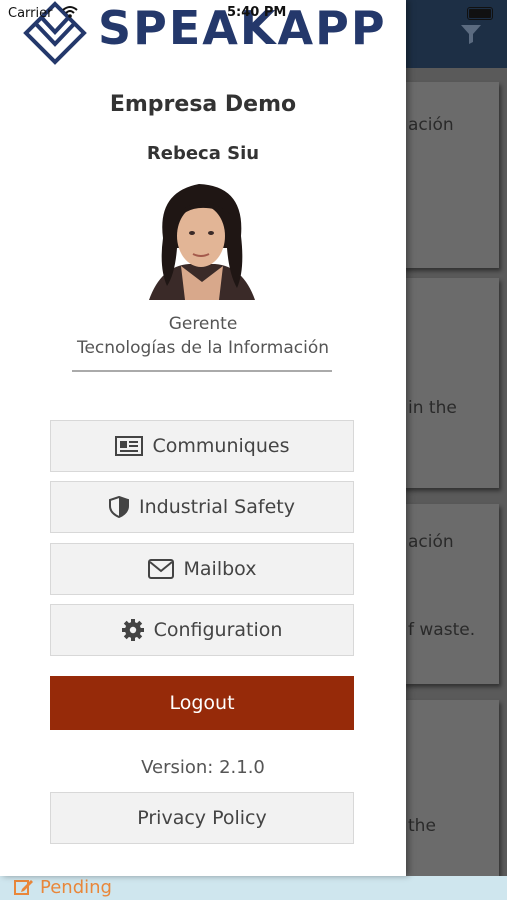 Image resolution: width=507 pixels, height=900 pixels. I want to click on pending-tab: Pending, so click(63, 887).